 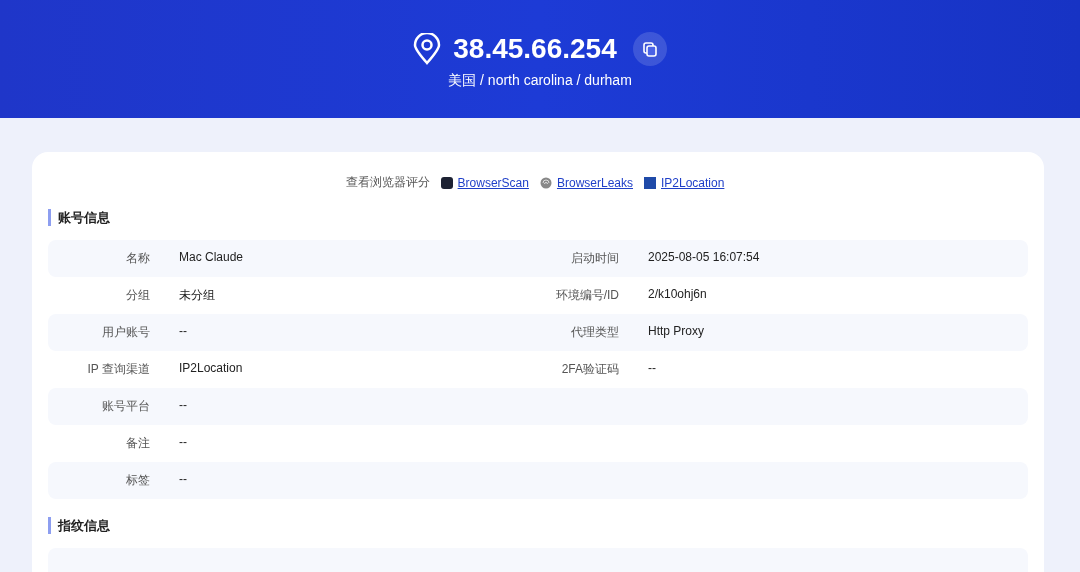 I want to click on field-label: 用户账号, so click(x=125, y=332).